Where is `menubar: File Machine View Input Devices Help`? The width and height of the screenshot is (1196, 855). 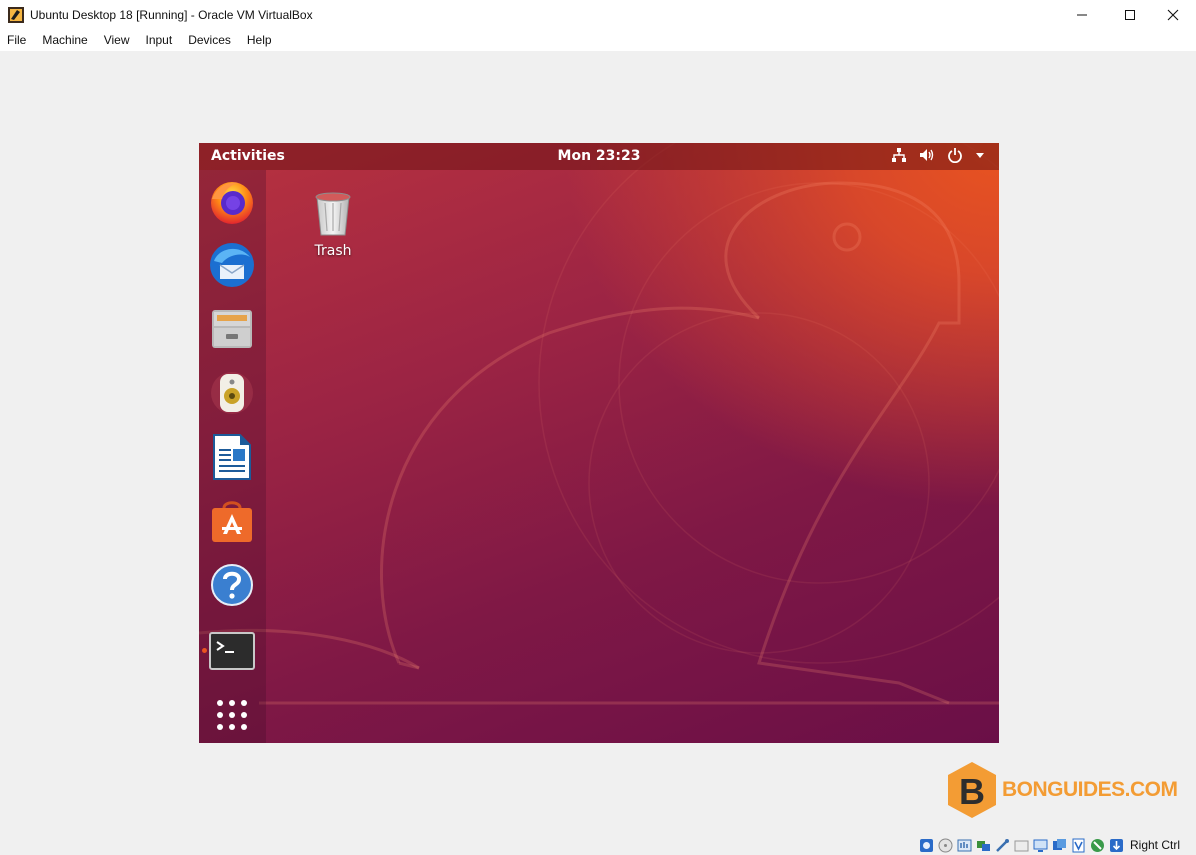 menubar: File Machine View Input Devices Help is located at coordinates (598, 40).